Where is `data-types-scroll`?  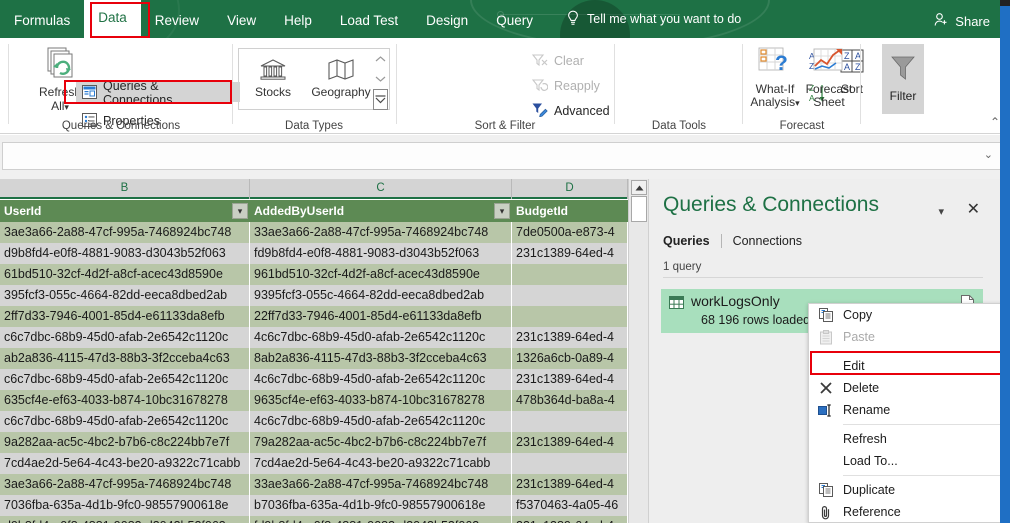
data-types-scroll is located at coordinates (380, 80).